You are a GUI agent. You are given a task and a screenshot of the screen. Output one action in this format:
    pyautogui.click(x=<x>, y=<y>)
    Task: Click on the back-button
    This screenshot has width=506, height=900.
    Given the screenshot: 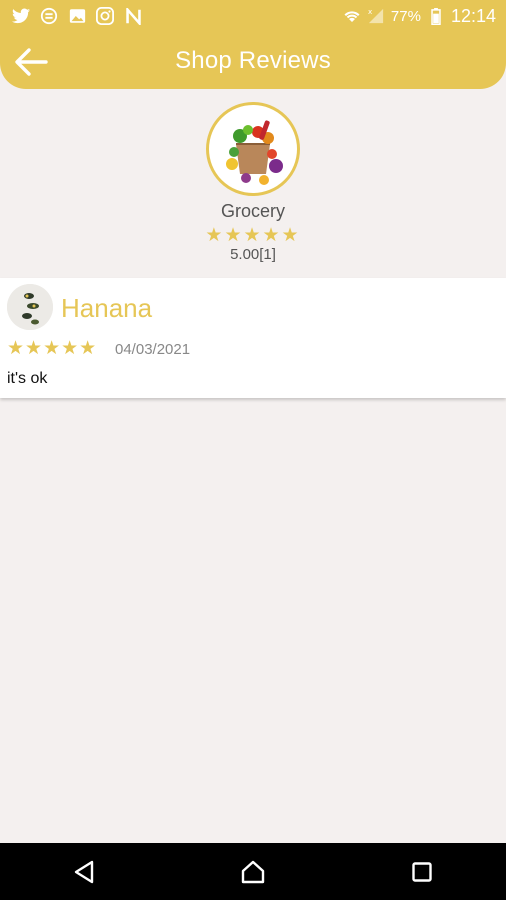 What is the action you would take?
    pyautogui.click(x=31, y=62)
    